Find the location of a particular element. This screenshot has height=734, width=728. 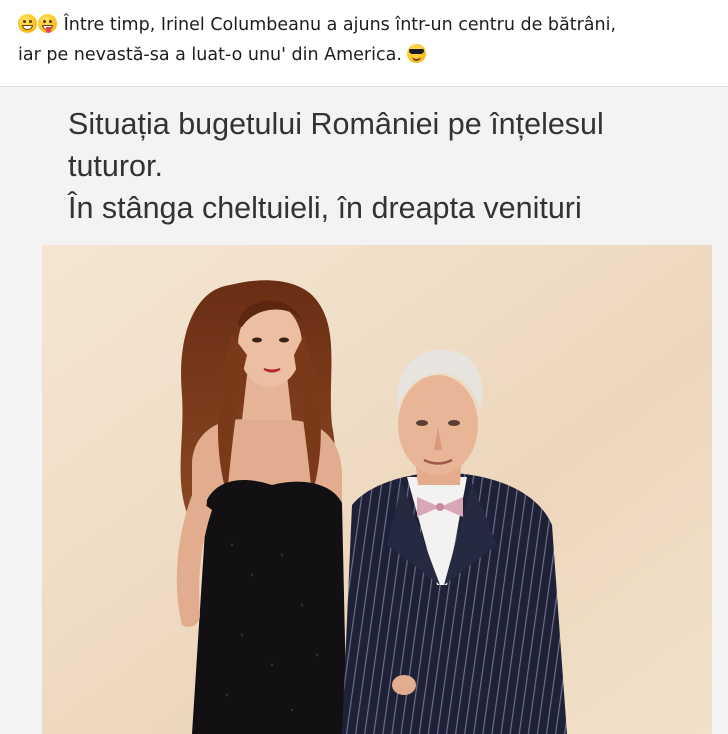

grinning-face-icon is located at coordinates (27, 23).